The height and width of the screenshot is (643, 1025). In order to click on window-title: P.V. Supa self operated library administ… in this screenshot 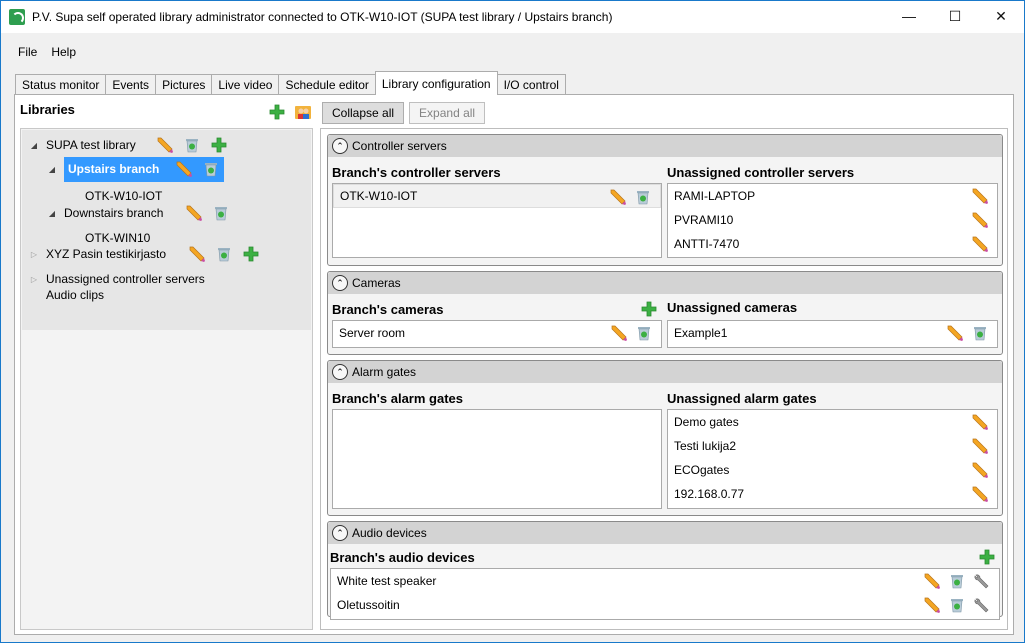, I will do `click(322, 17)`.